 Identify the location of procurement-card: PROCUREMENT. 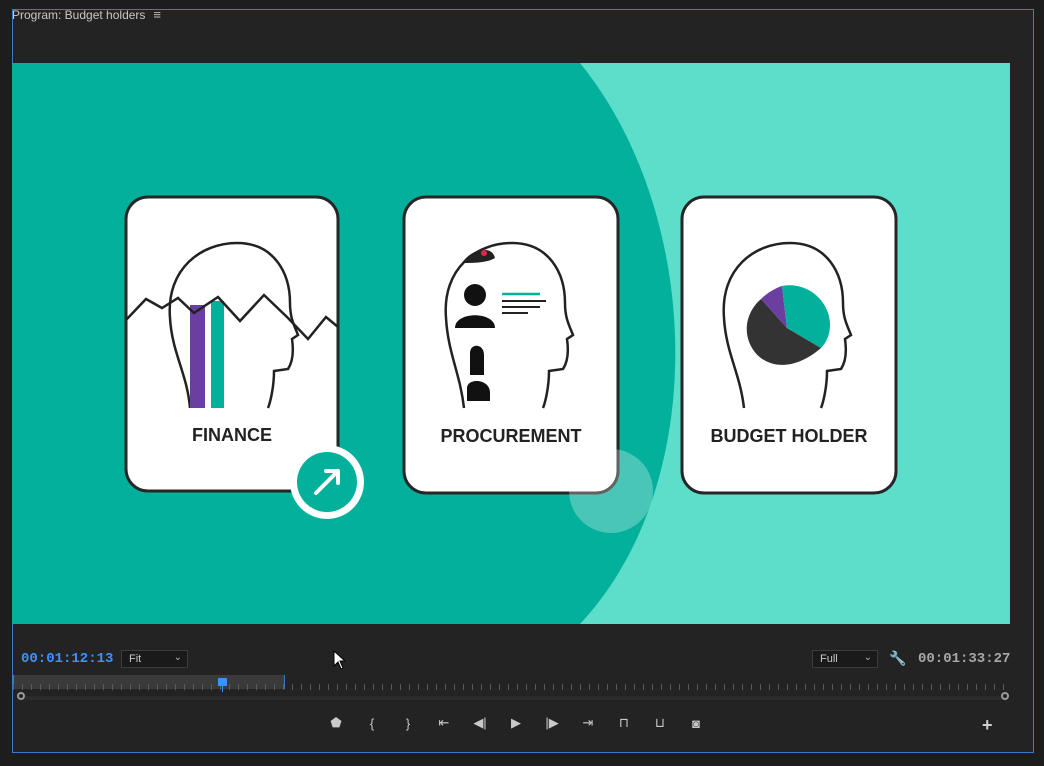
(511, 345).